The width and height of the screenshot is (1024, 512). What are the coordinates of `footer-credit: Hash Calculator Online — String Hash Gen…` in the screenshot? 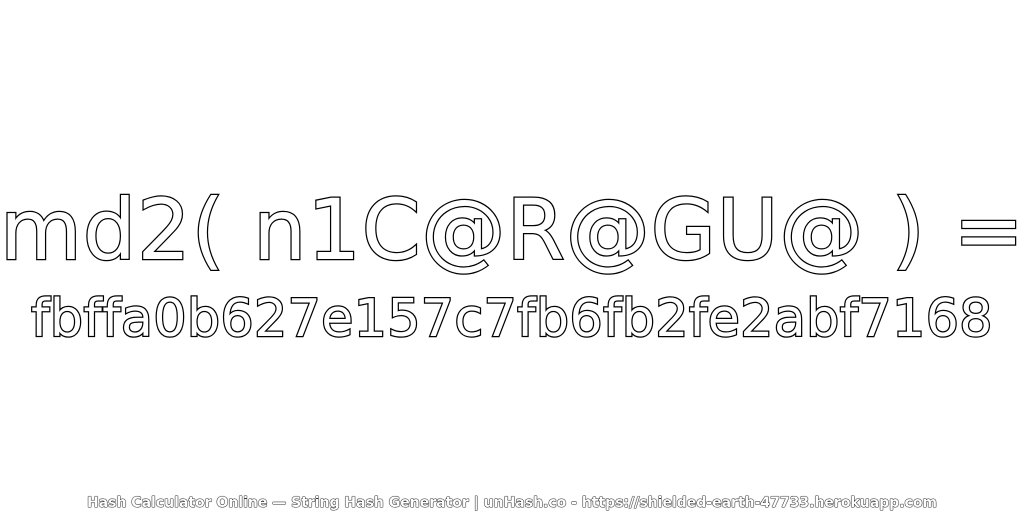 It's located at (512, 503).